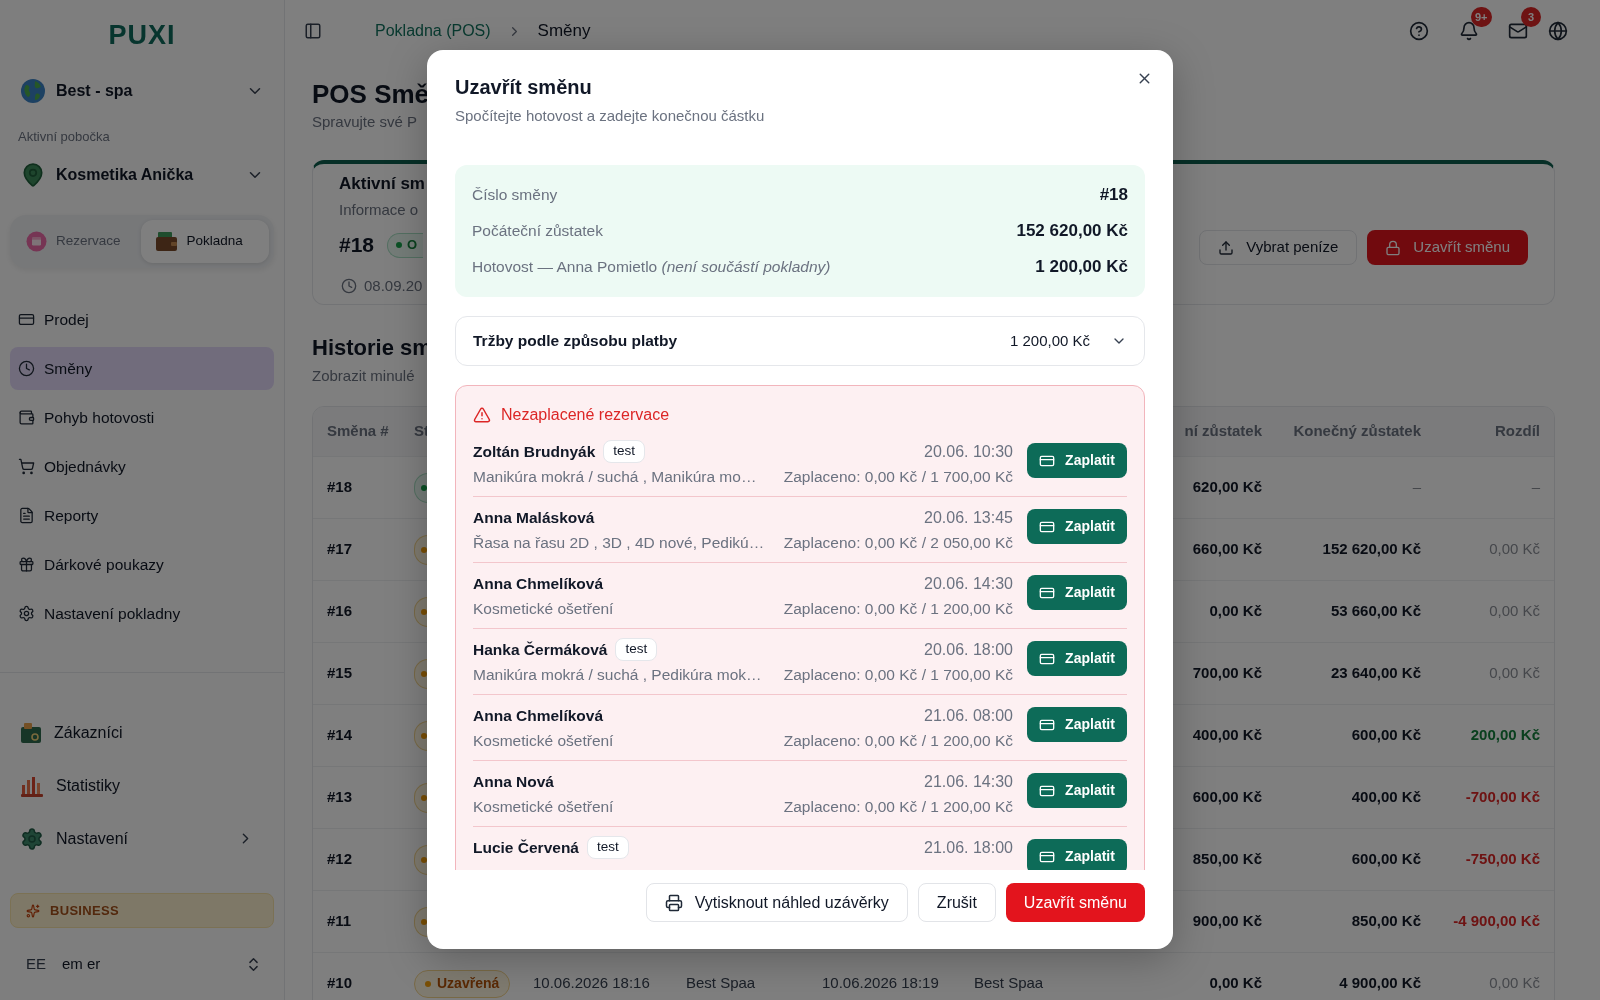  Describe the element at coordinates (898, 542) in the screenshot. I see `payment-status: Zaplaceno: 0,00 Kč / 2 050,00 Kč` at that location.